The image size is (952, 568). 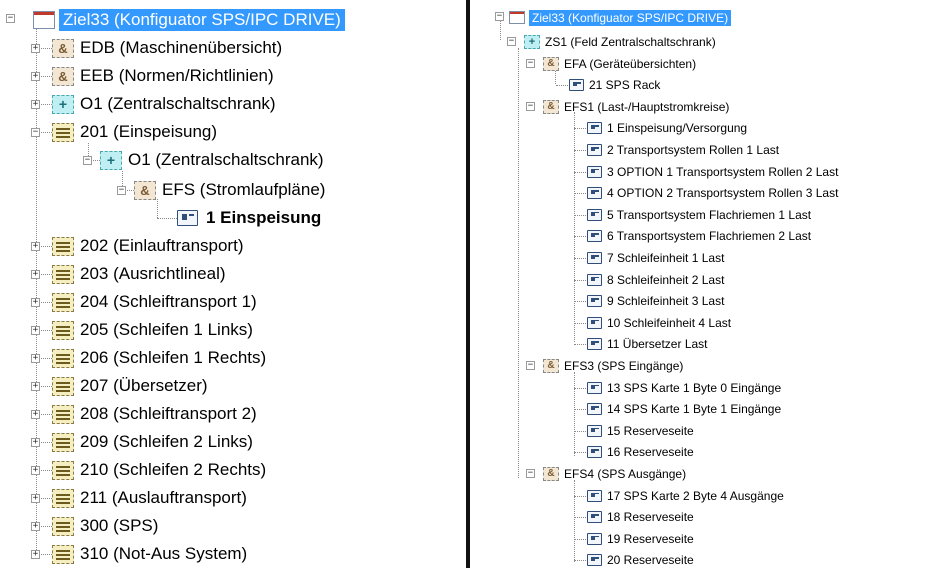 What do you see at coordinates (149, 498) in the screenshot?
I see `tree-node: 211 (Auslauftransport)` at bounding box center [149, 498].